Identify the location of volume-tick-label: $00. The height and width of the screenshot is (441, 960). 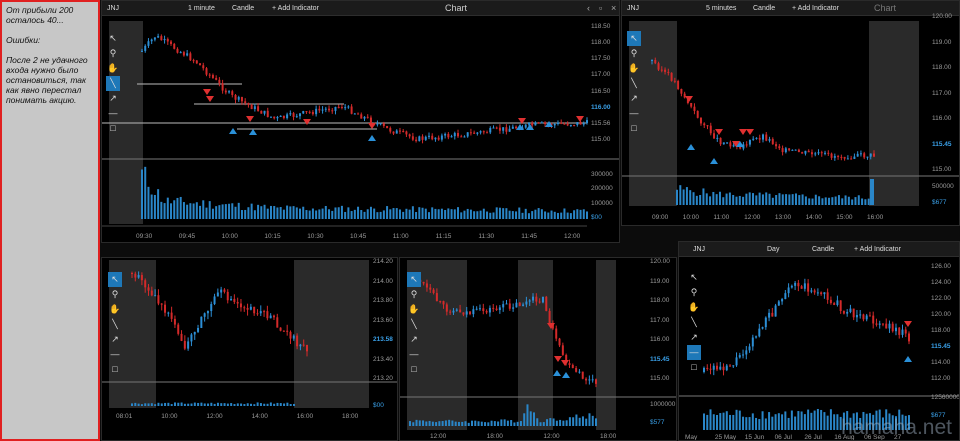
(596, 217).